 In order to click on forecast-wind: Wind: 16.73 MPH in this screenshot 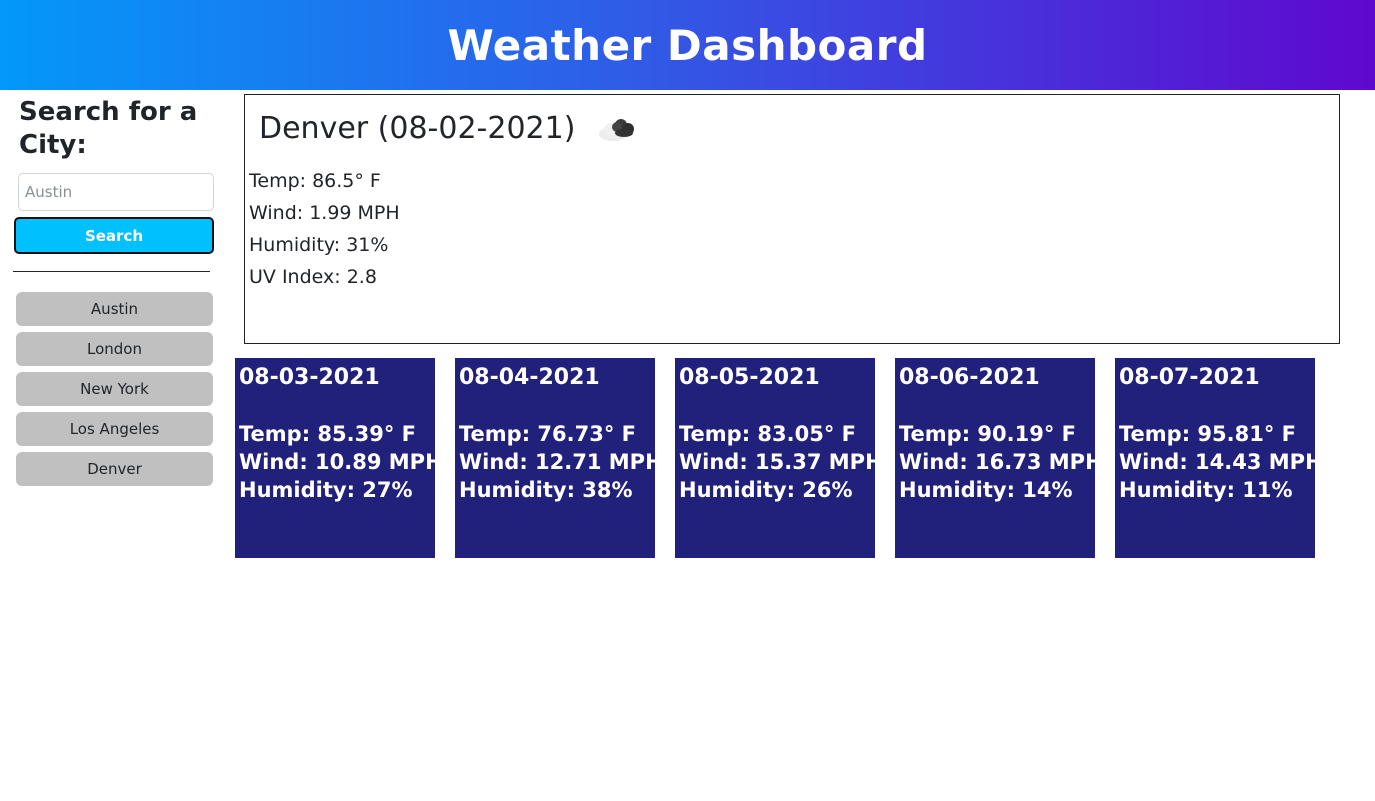, I will do `click(1001, 462)`.